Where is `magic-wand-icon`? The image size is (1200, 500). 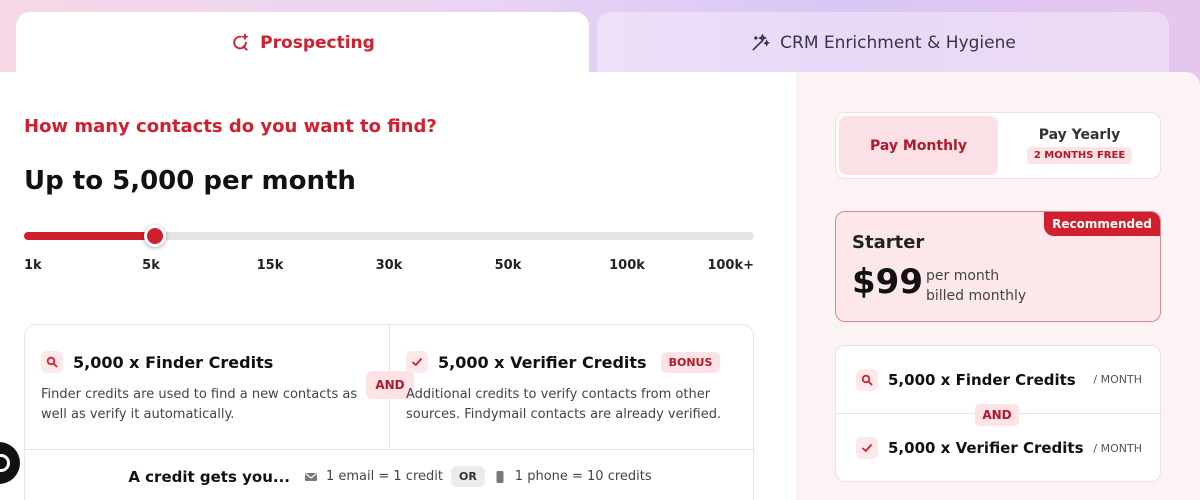 magic-wand-icon is located at coordinates (761, 42).